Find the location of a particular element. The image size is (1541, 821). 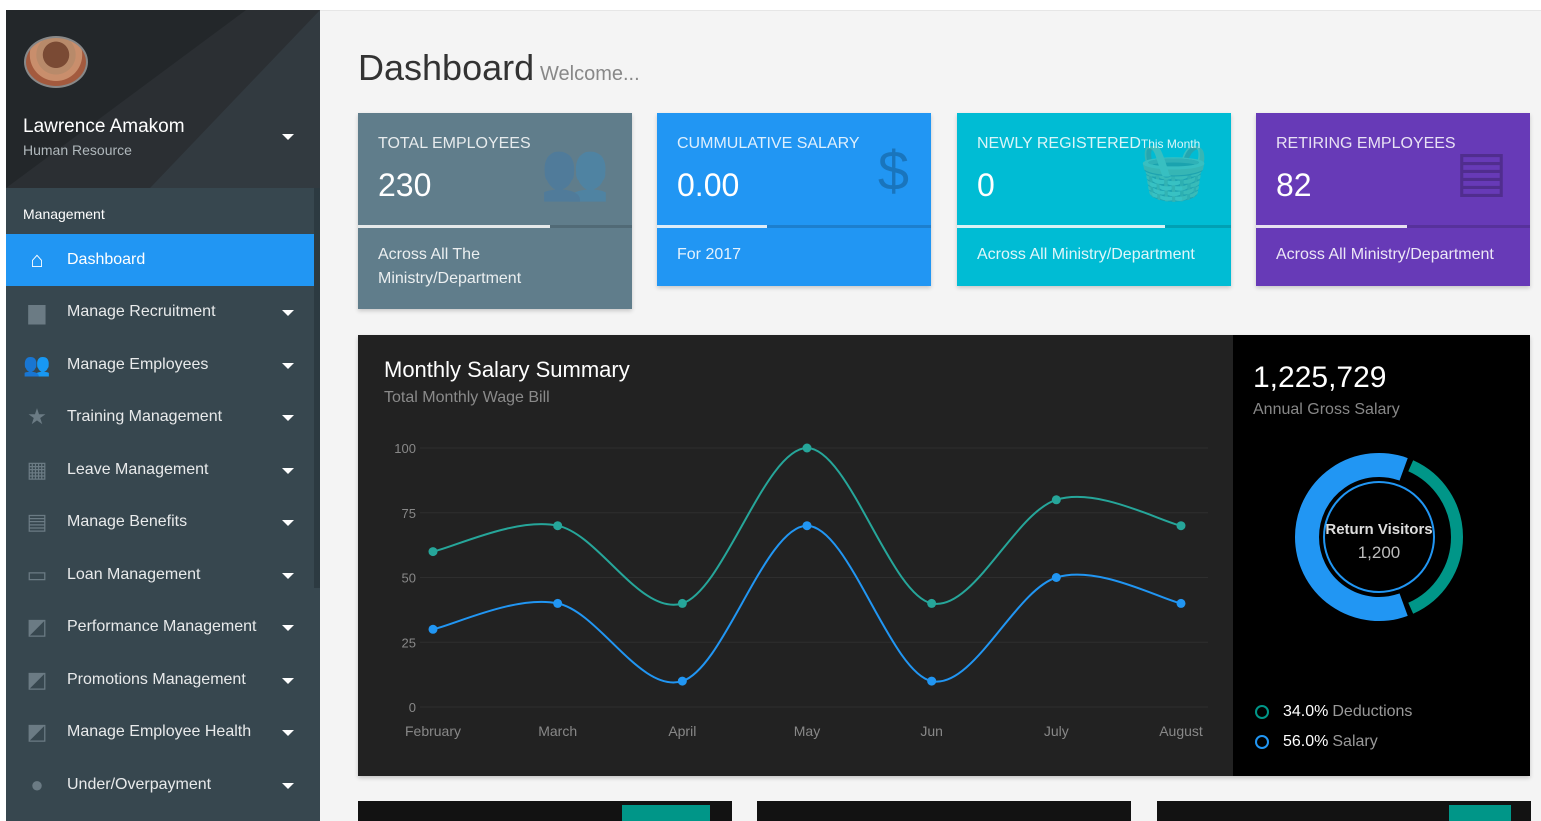

stat-card-title-text: RETIRING EMPLOYEES is located at coordinates (1366, 143).